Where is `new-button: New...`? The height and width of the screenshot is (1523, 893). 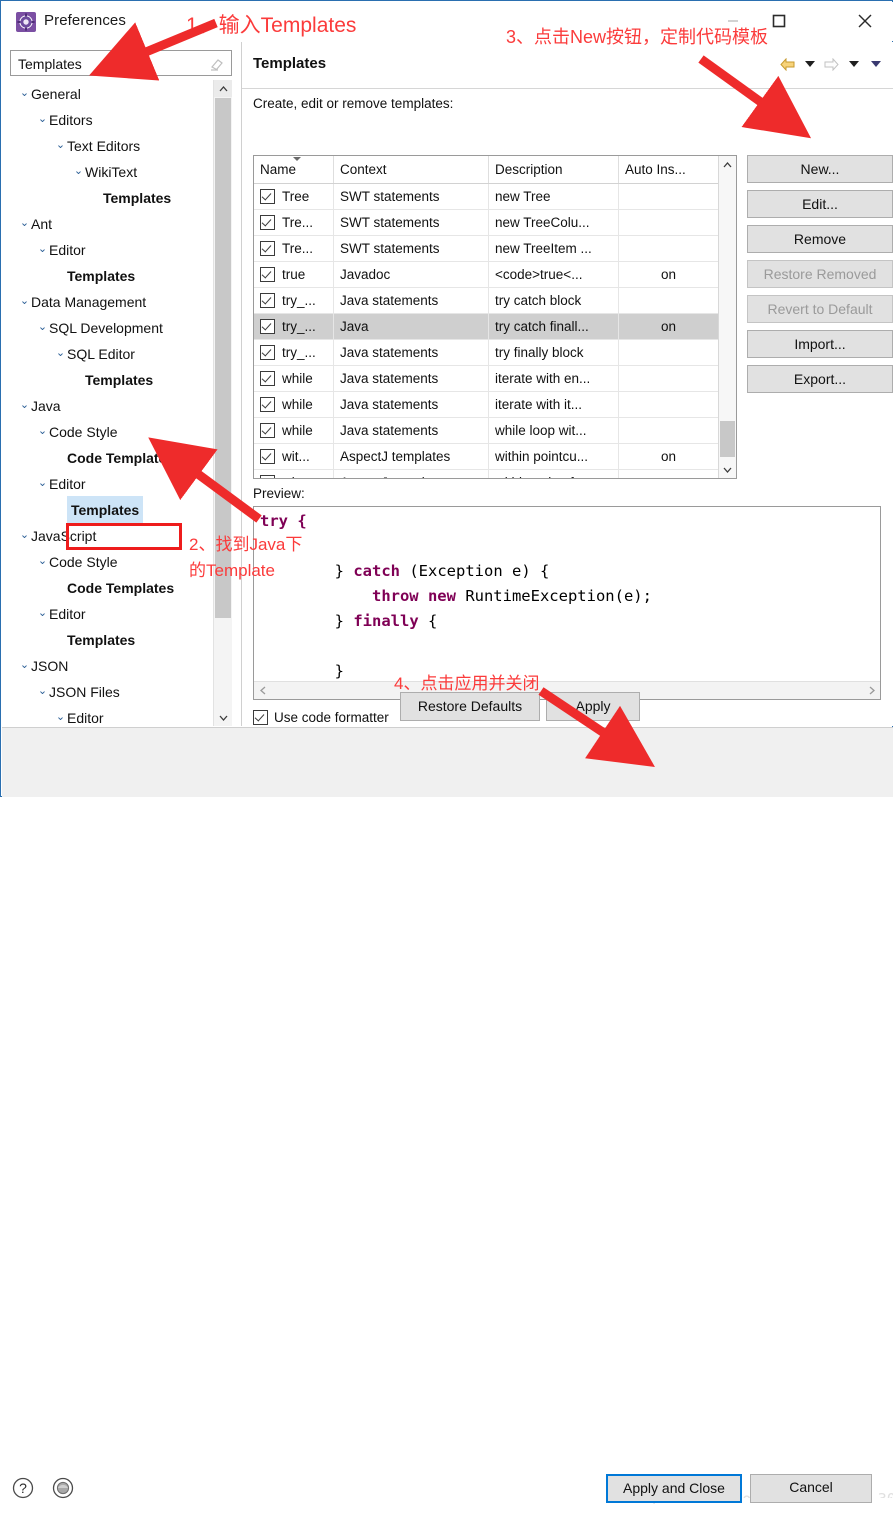 new-button: New... is located at coordinates (820, 169).